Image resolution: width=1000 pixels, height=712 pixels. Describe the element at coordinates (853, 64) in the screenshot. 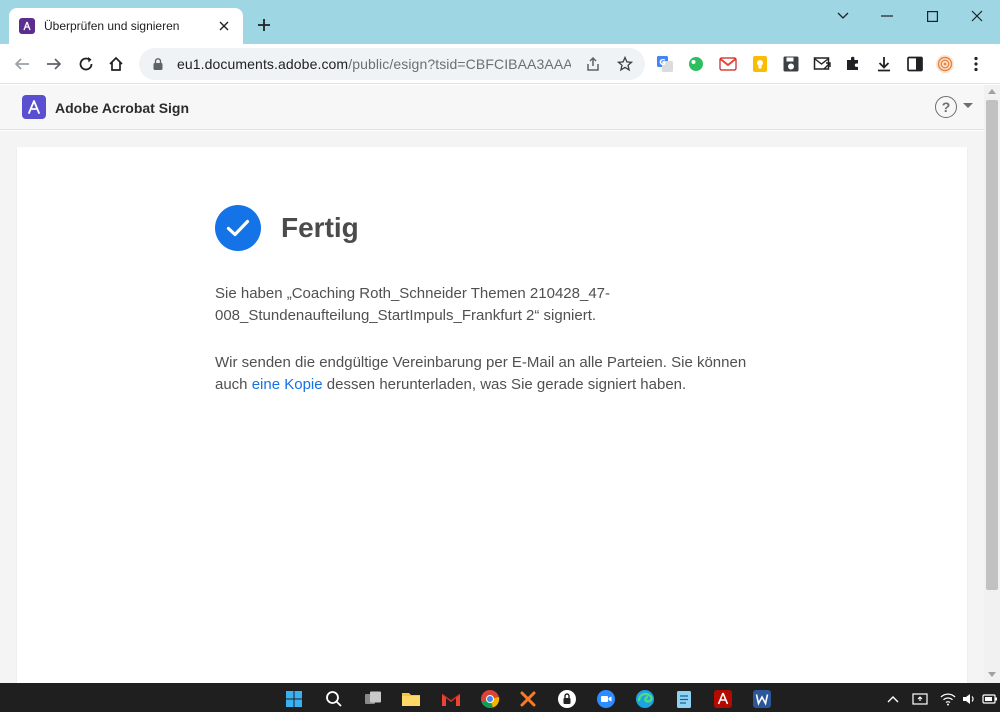

I see `puzzle-extensions-icon` at that location.